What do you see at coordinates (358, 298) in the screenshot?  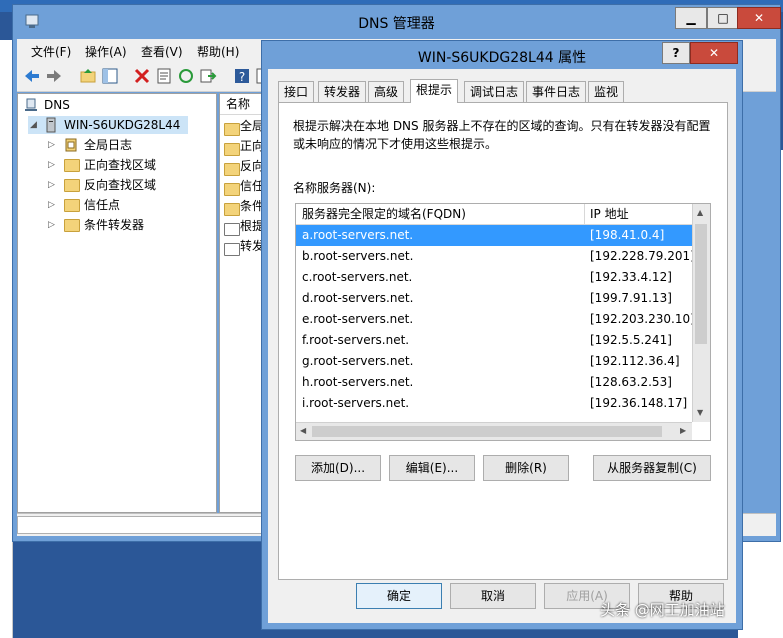 I see `fqdn-cell: d.root-servers.net.` at bounding box center [358, 298].